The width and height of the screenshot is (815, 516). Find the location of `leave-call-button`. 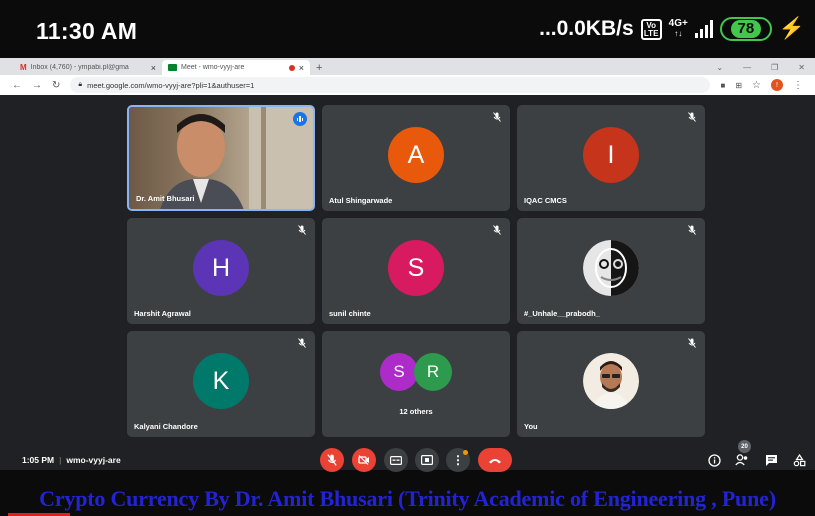

leave-call-button is located at coordinates (495, 460).